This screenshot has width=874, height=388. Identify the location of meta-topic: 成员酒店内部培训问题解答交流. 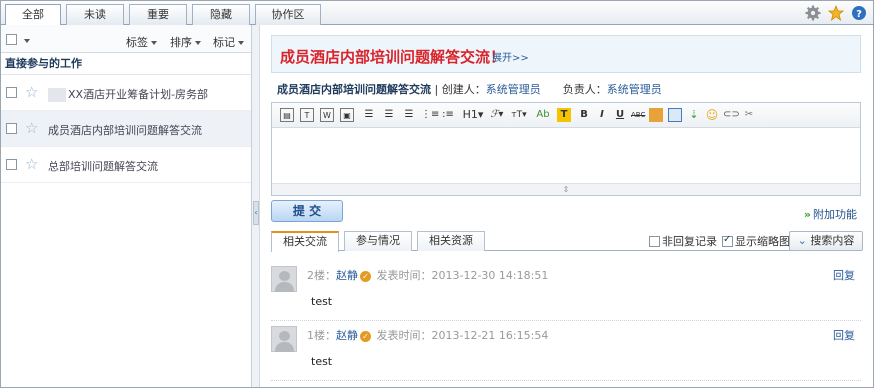
(354, 89).